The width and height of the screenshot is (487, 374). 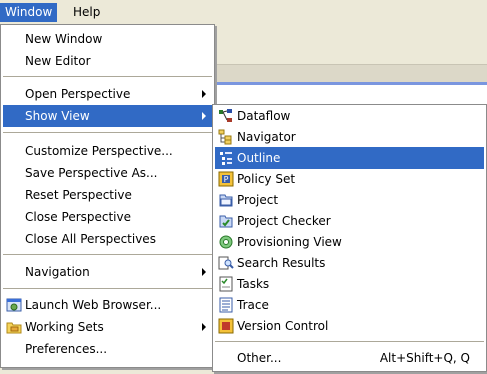 What do you see at coordinates (351, 73) in the screenshot?
I see `view-tab-band` at bounding box center [351, 73].